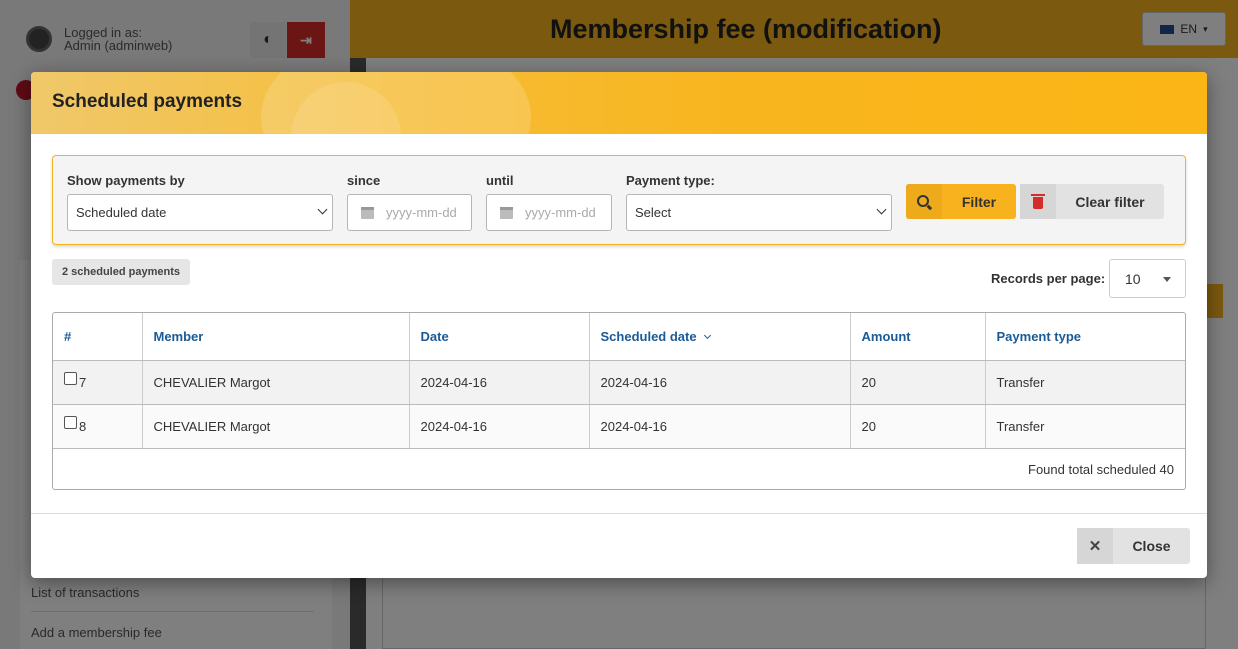  What do you see at coordinates (424, 212) in the screenshot?
I see `since-date-input` at bounding box center [424, 212].